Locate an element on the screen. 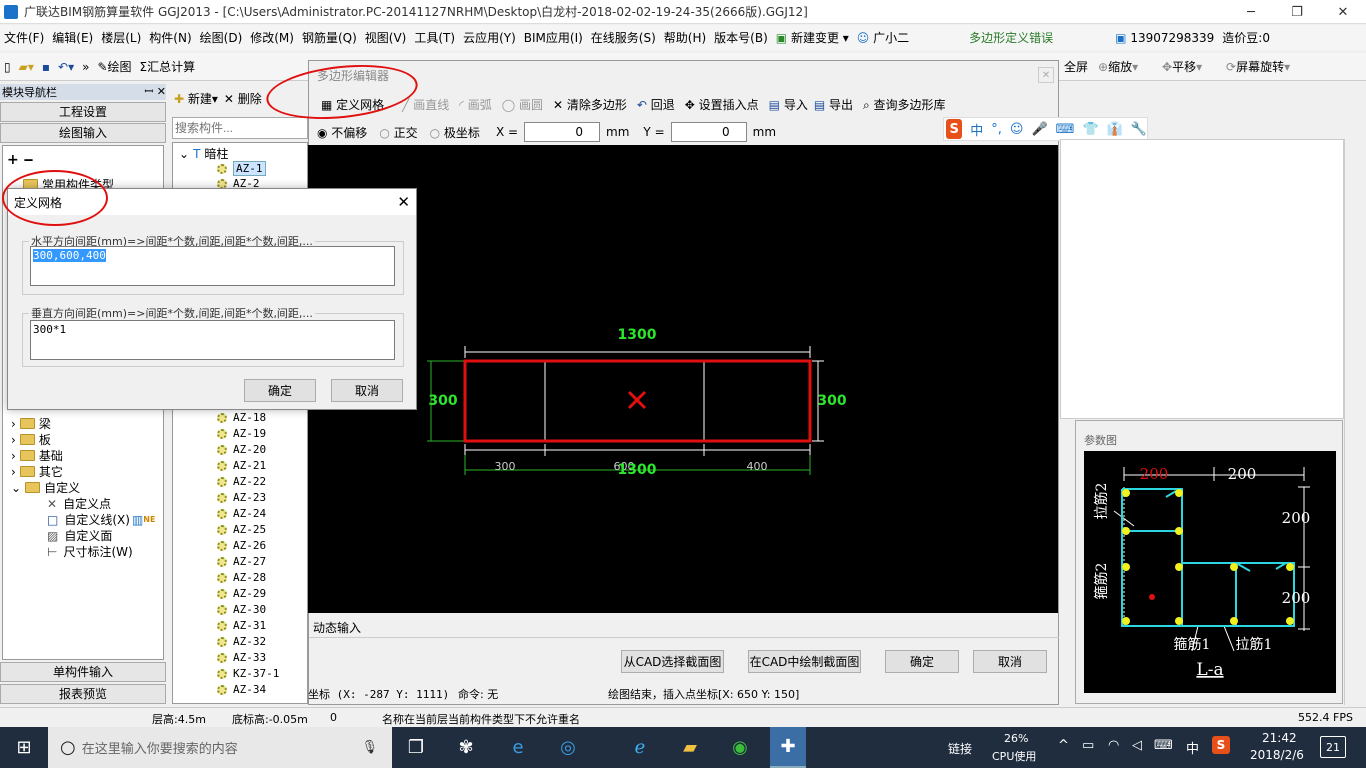 The height and width of the screenshot is (768, 1366). component-item: AZ-21 is located at coordinates (241, 465).